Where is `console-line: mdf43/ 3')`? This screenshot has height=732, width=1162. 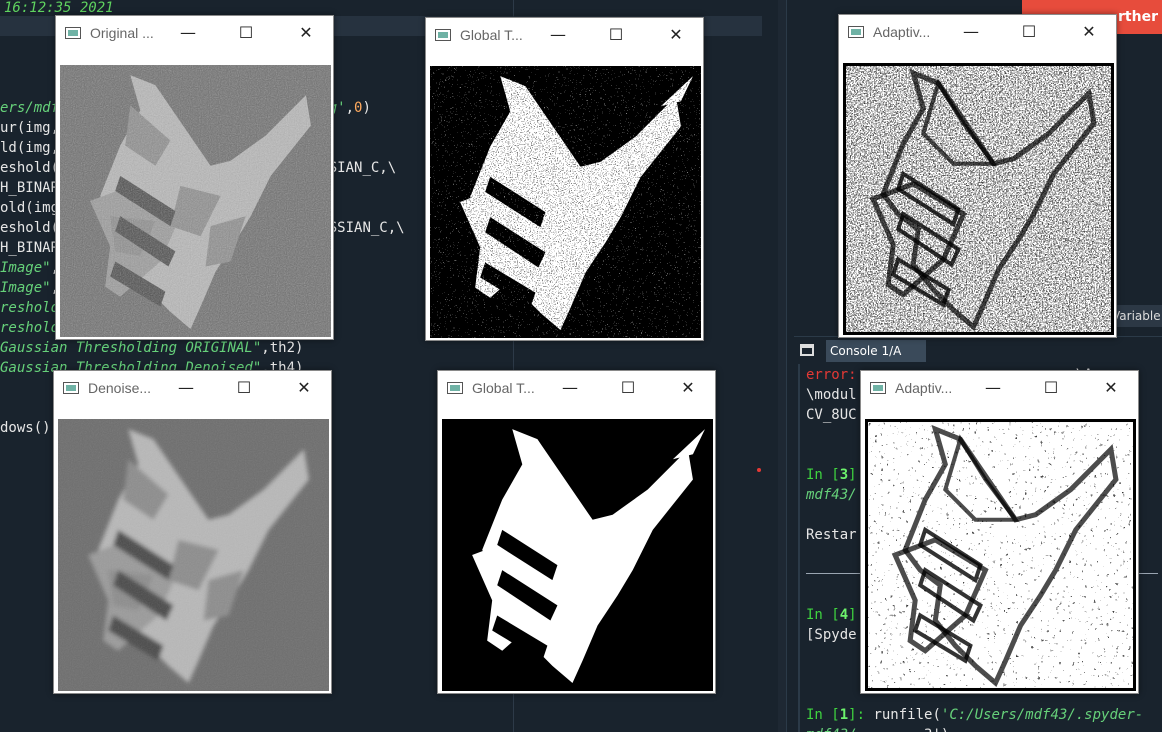 console-line: mdf43/ 3') is located at coordinates (877, 728).